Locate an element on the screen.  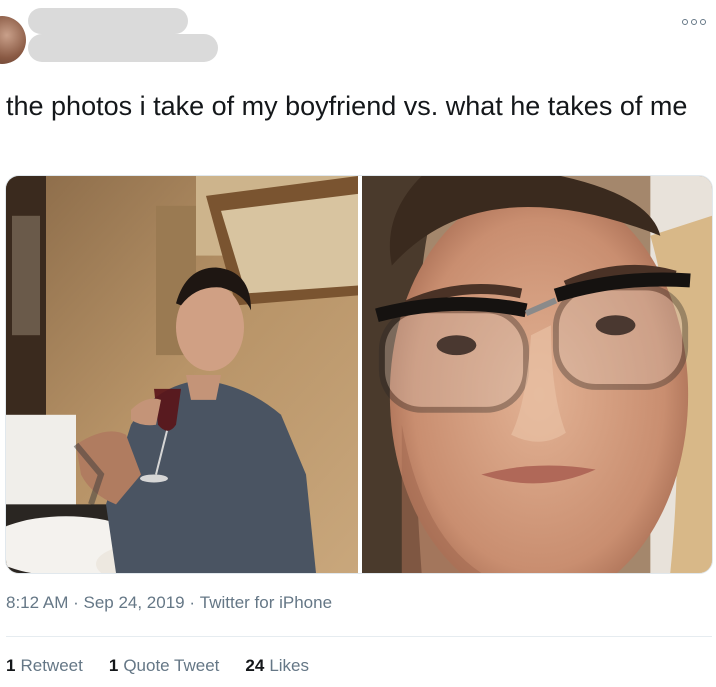
divider is located at coordinates (359, 636).